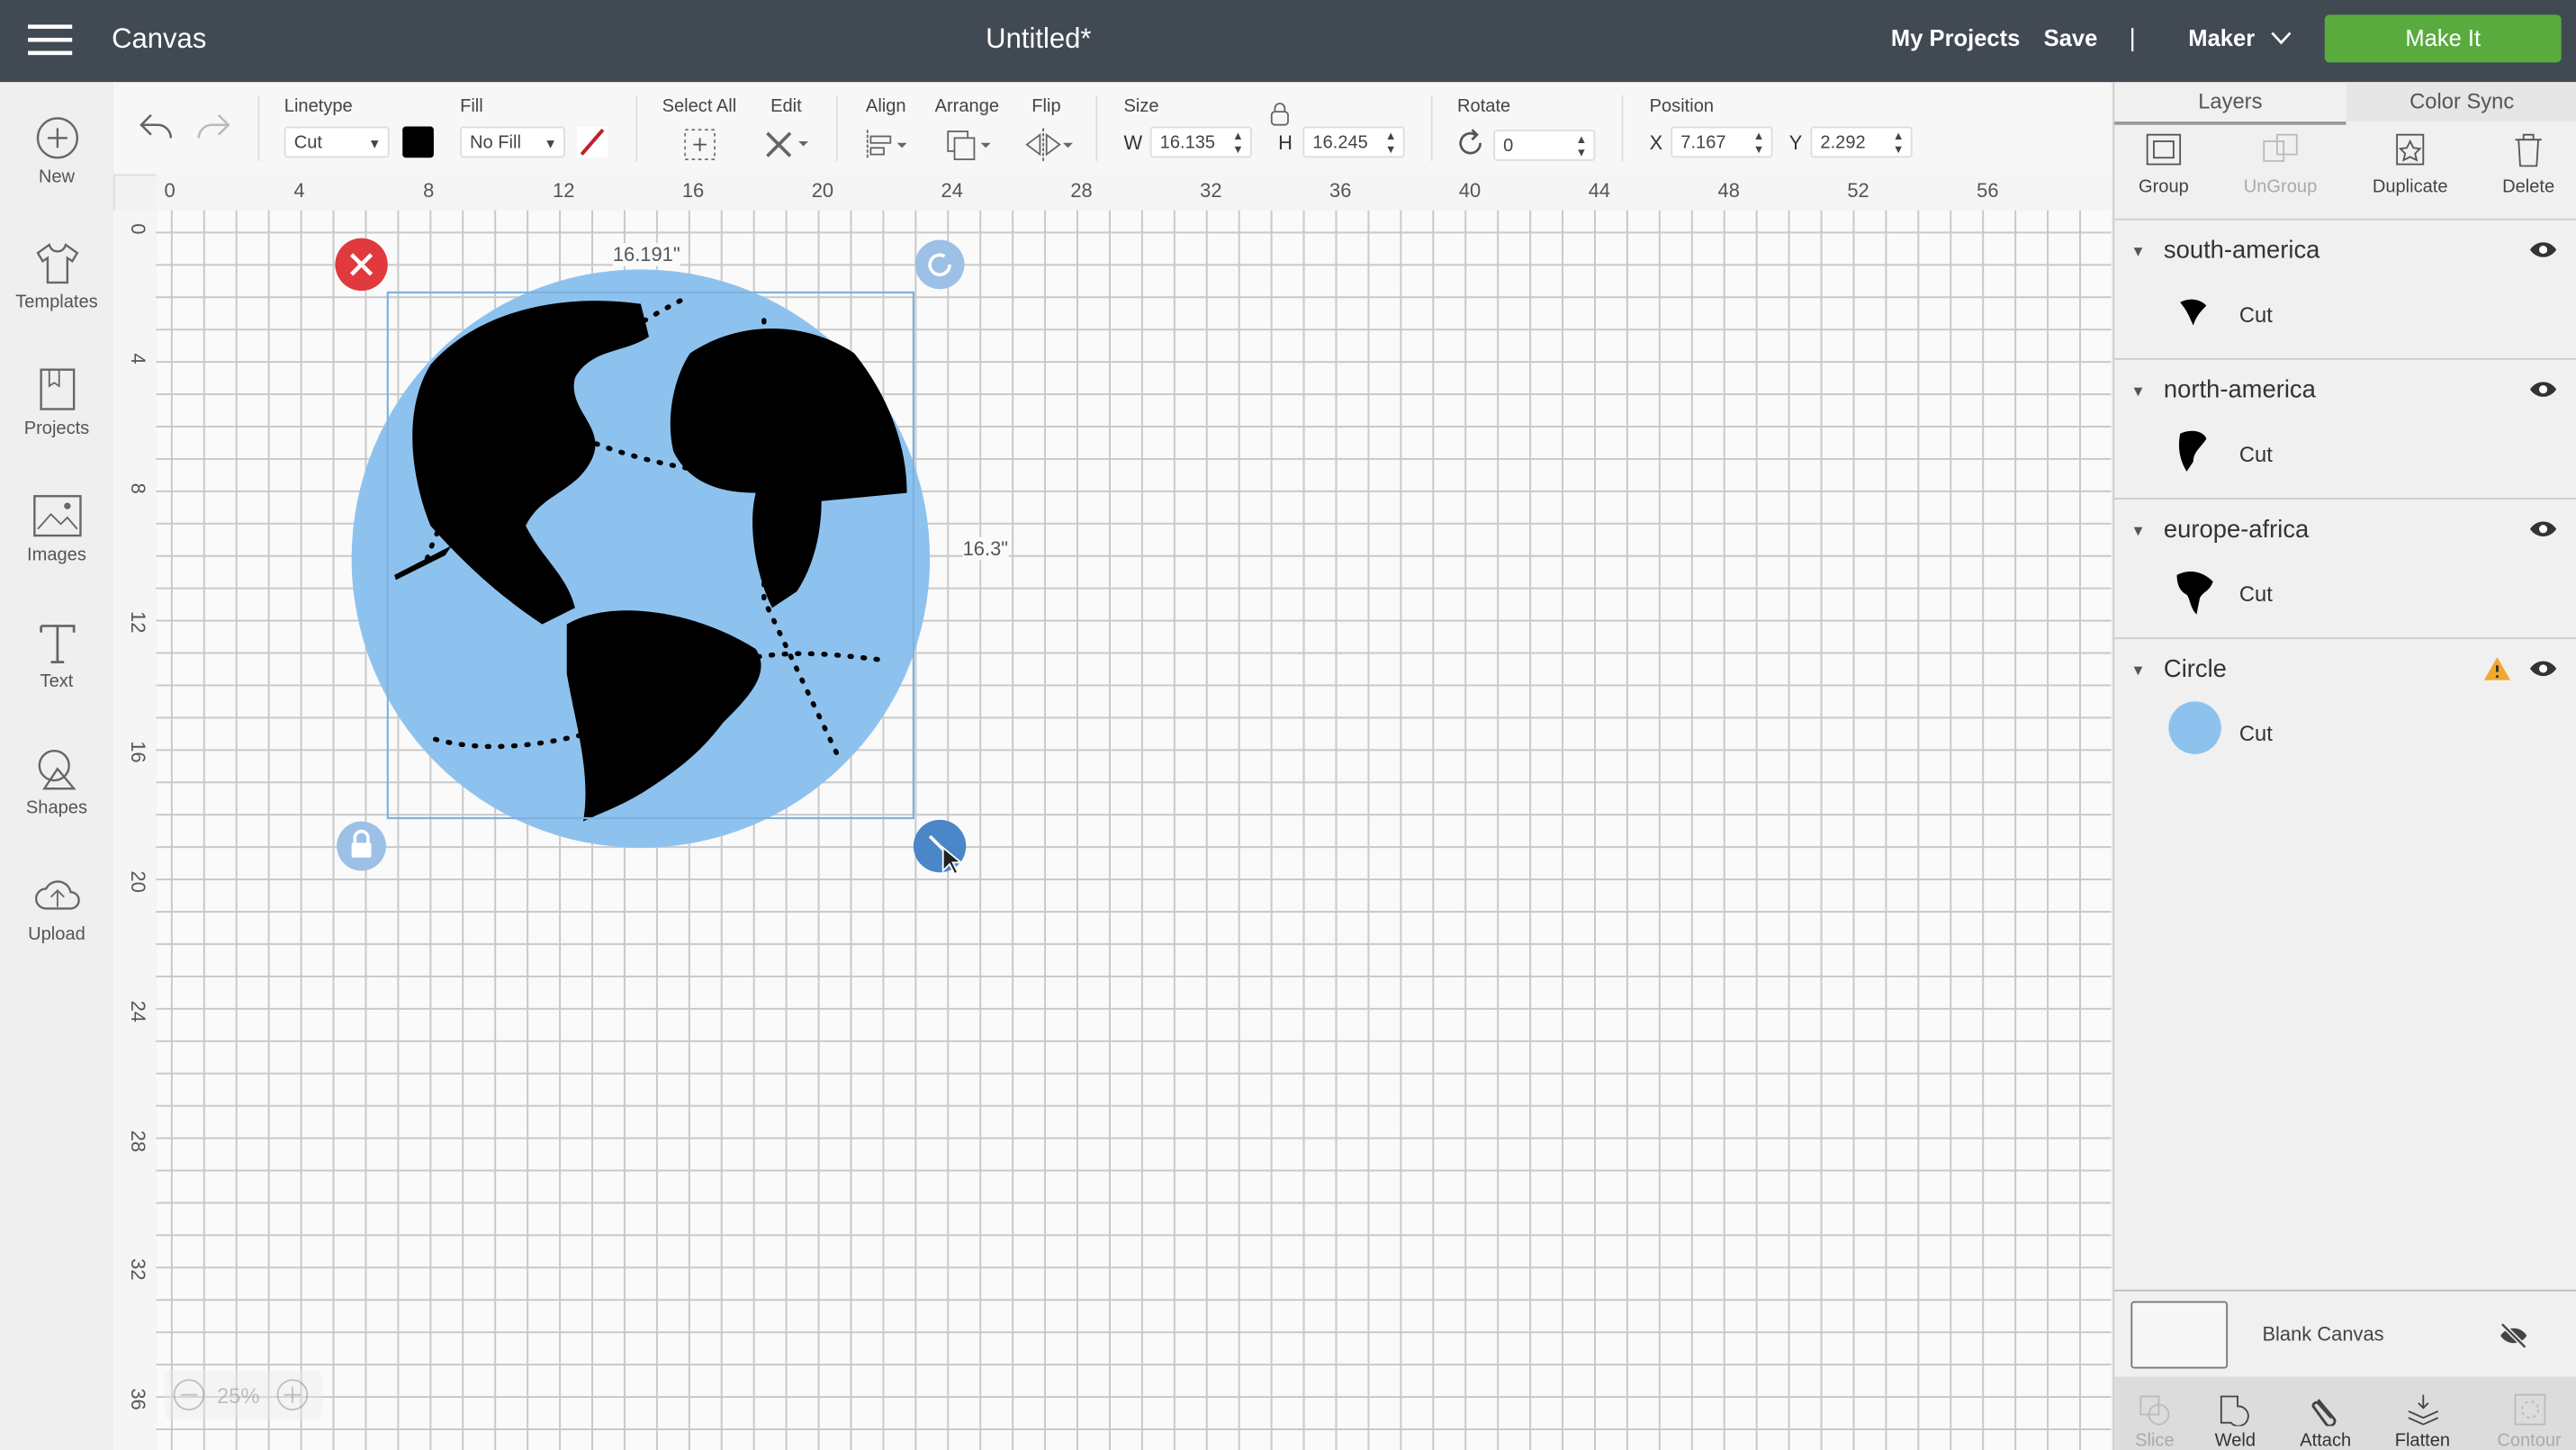 The image size is (2576, 1450). What do you see at coordinates (2326, 1422) in the screenshot?
I see `attach-button: Attach` at bounding box center [2326, 1422].